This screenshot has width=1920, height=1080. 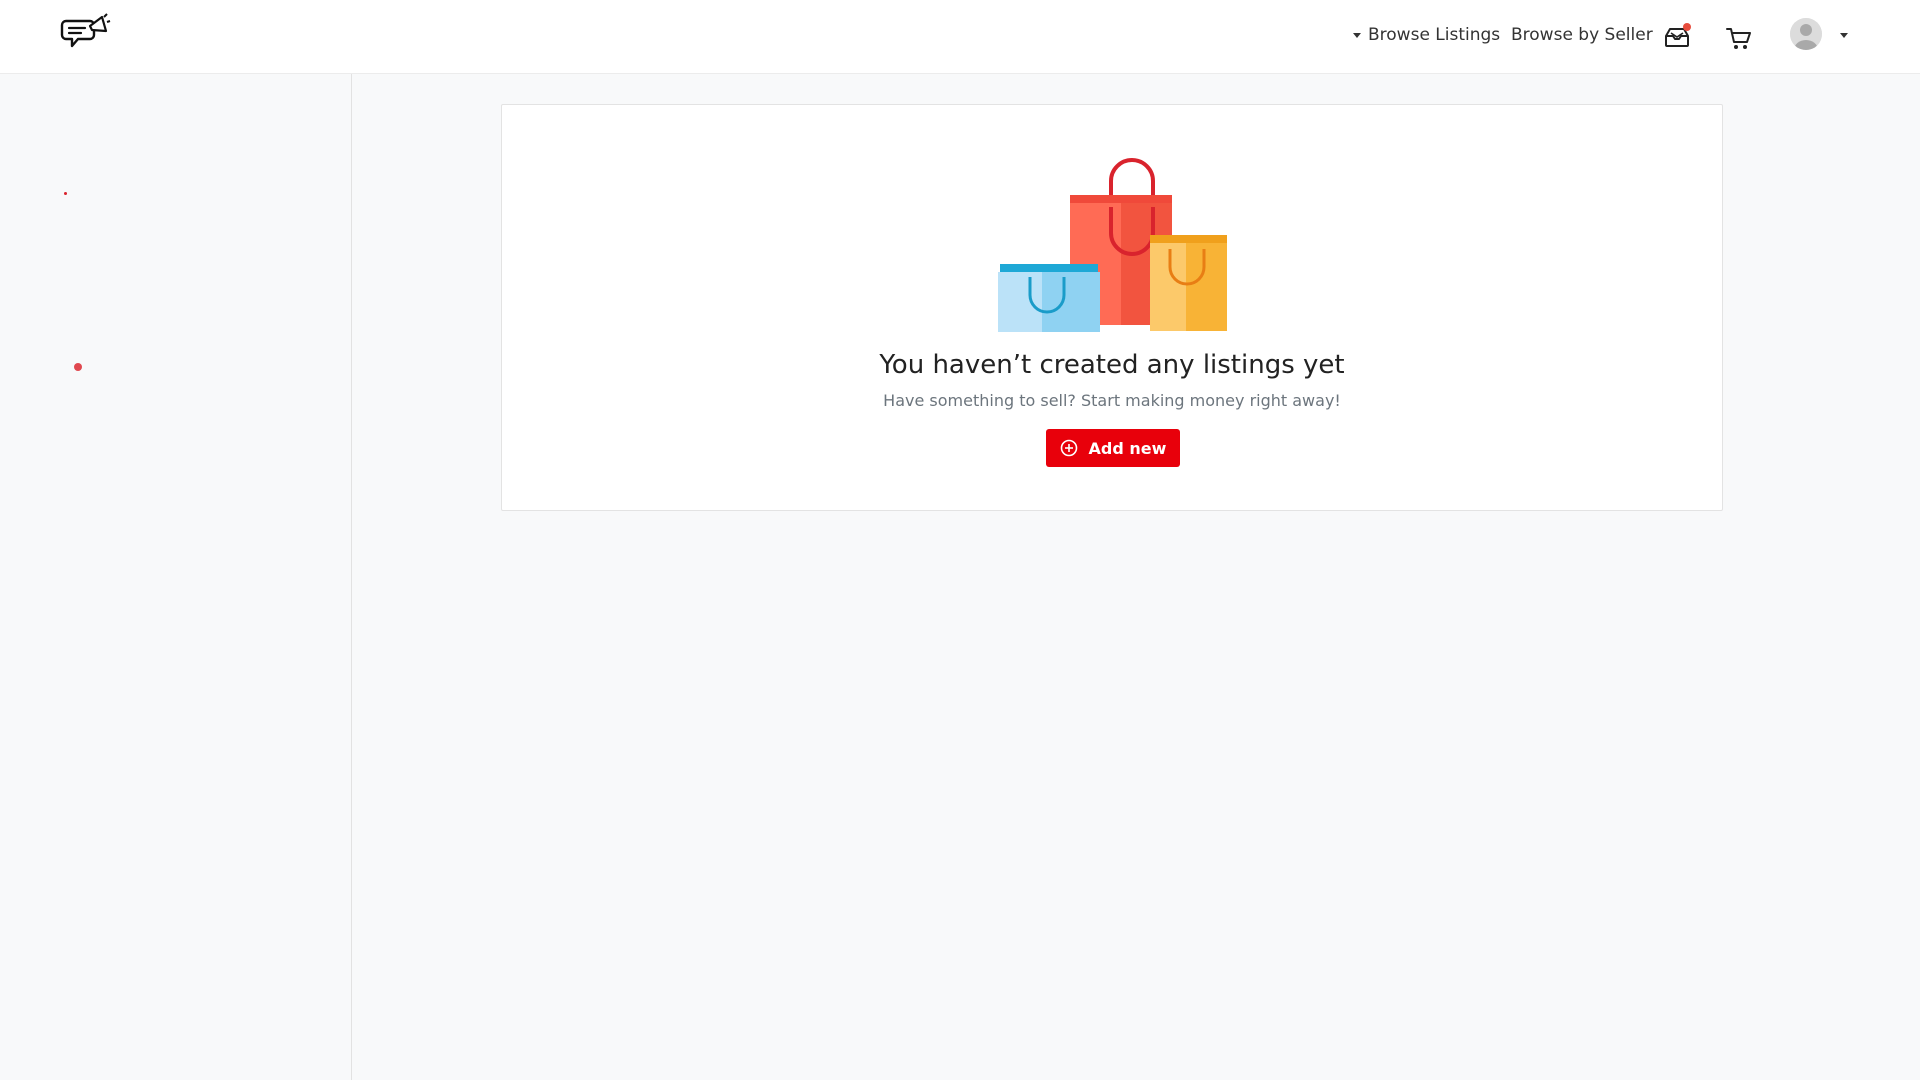 What do you see at coordinates (86, 37) in the screenshot?
I see `megaphone-chat-logo-icon` at bounding box center [86, 37].